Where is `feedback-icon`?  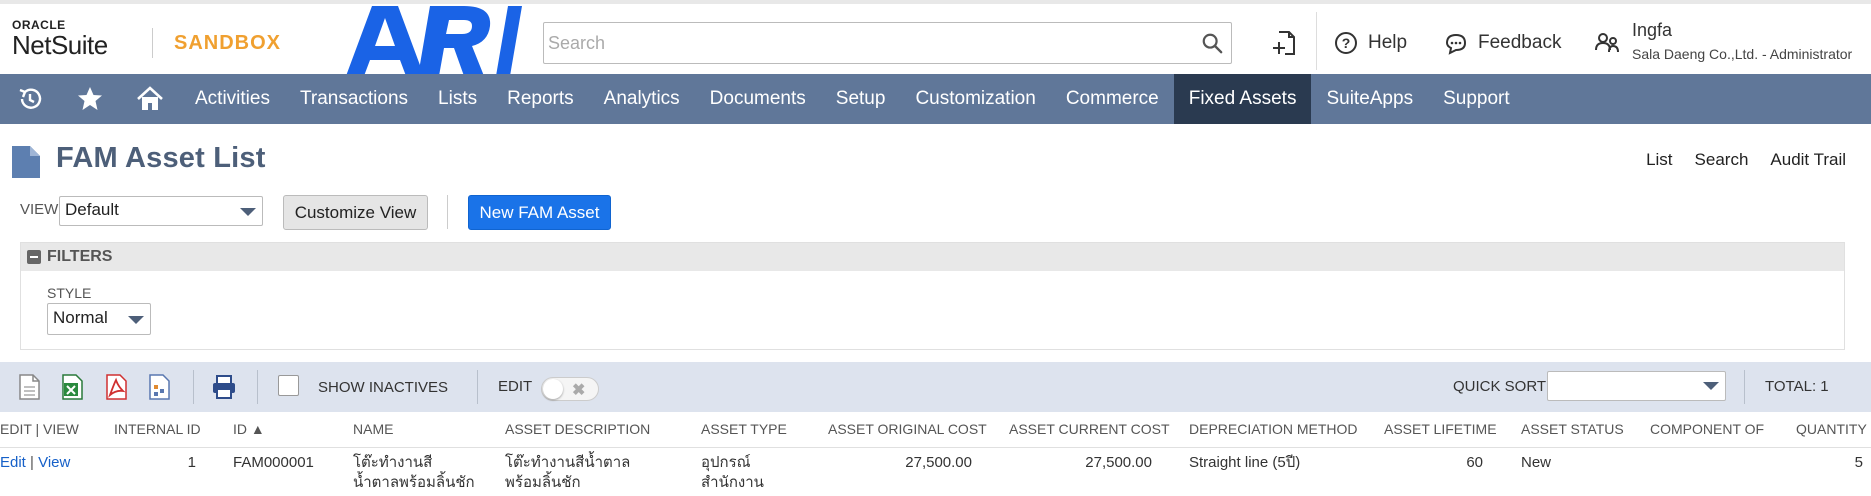 feedback-icon is located at coordinates (1456, 44).